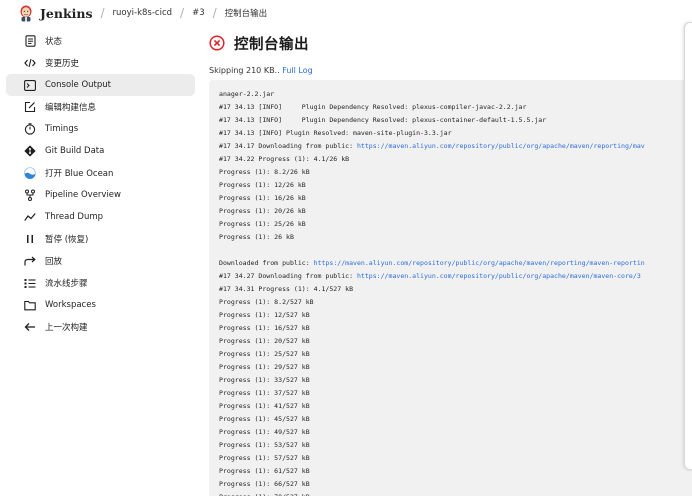  What do you see at coordinates (66, 328) in the screenshot?
I see `sidebar-item-label: 上一次构建` at bounding box center [66, 328].